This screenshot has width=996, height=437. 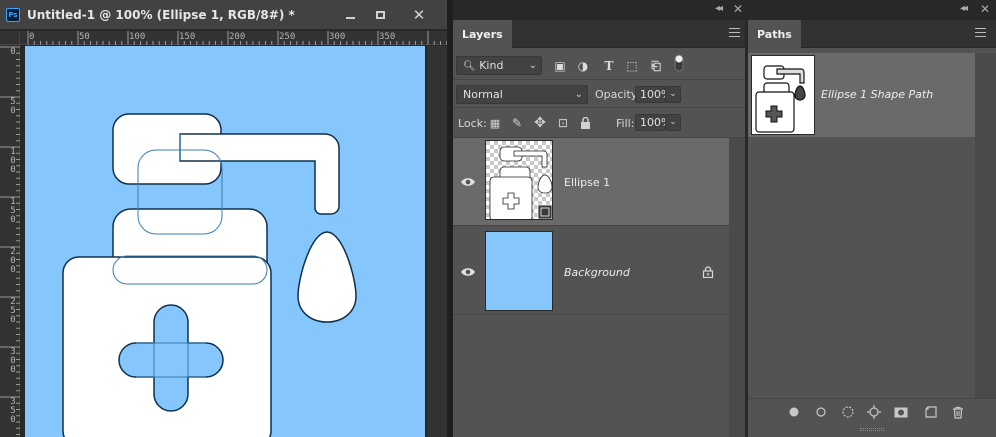 I want to click on filter-toggle-switch, so click(x=679, y=63).